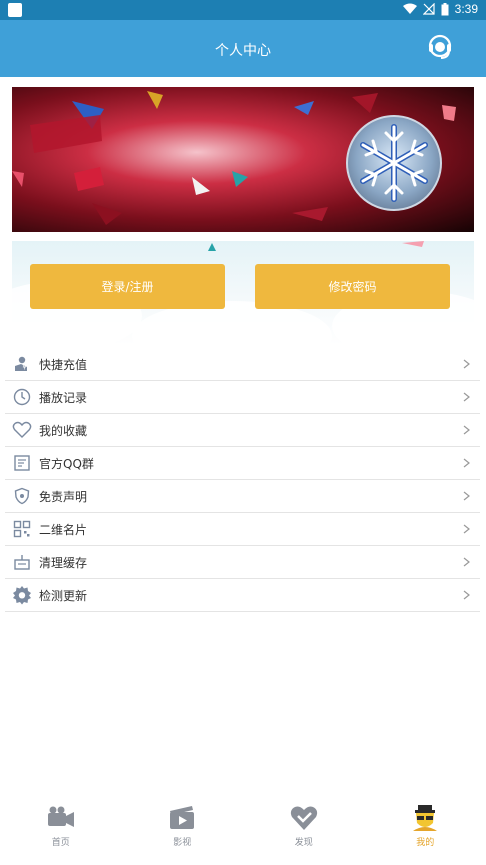  What do you see at coordinates (182, 817) in the screenshot?
I see `film-clapper-icon` at bounding box center [182, 817].